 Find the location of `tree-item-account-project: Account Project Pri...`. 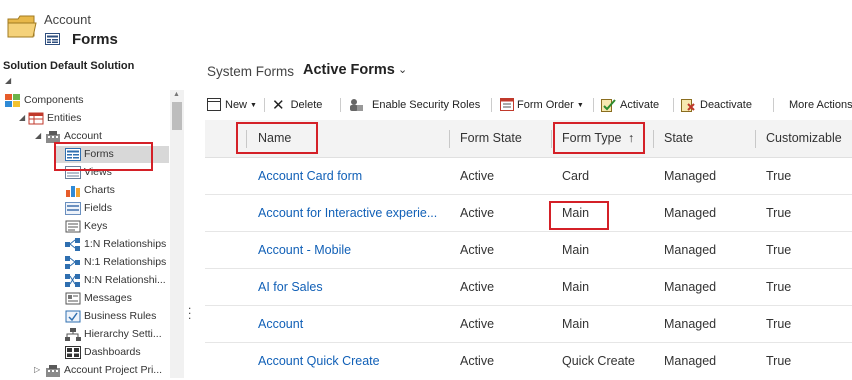

tree-item-account-project: Account Project Pri... is located at coordinates (103, 370).